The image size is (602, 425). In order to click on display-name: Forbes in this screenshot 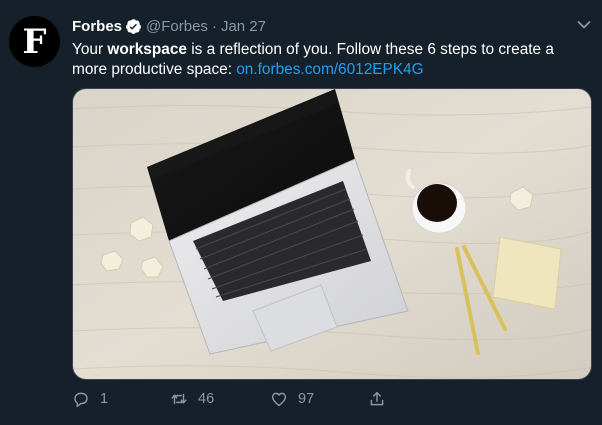, I will do `click(97, 26)`.